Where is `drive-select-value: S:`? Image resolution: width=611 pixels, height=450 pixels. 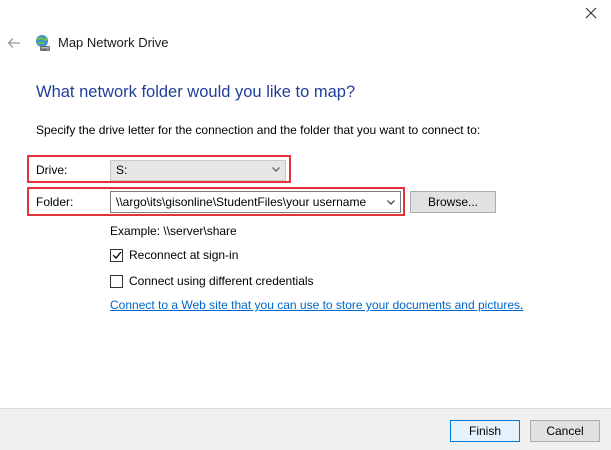
drive-select-value: S: is located at coordinates (122, 170).